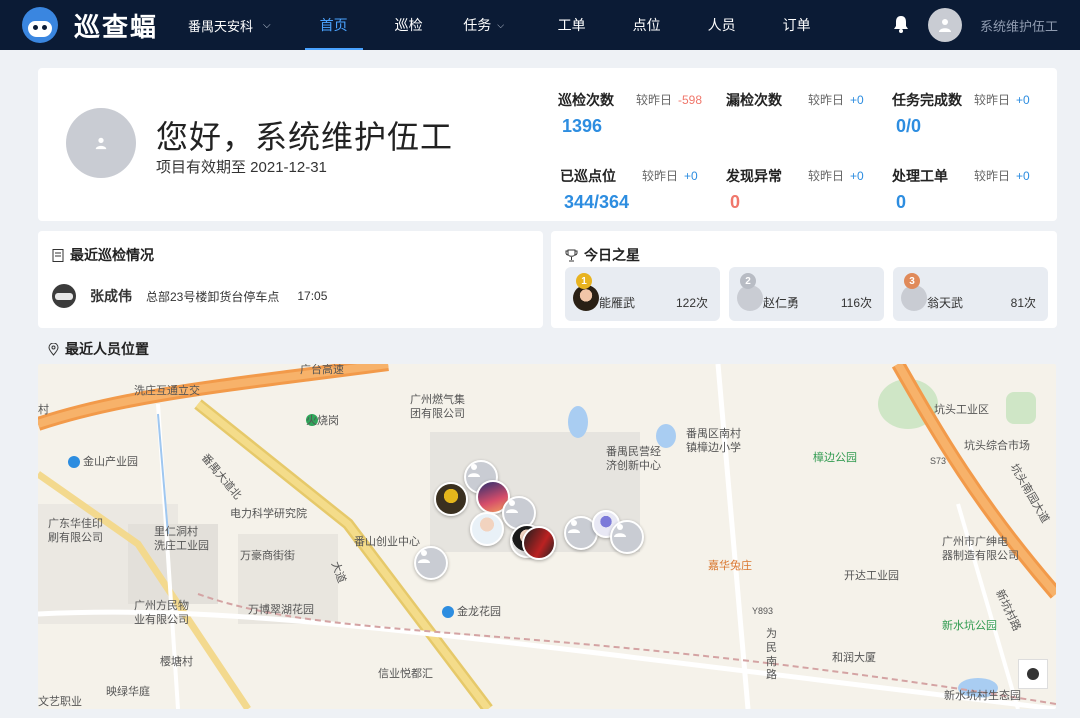 Image resolution: width=1080 pixels, height=718 pixels. I want to click on app-name: 巡查蝠, so click(116, 26).